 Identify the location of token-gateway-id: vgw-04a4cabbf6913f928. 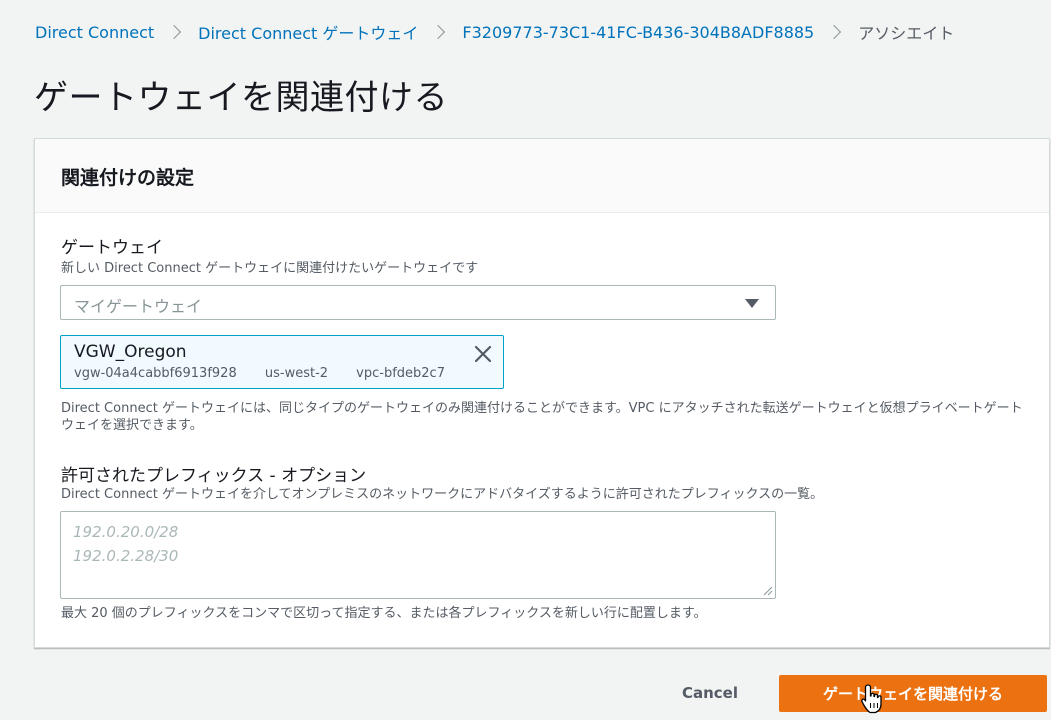
(155, 373).